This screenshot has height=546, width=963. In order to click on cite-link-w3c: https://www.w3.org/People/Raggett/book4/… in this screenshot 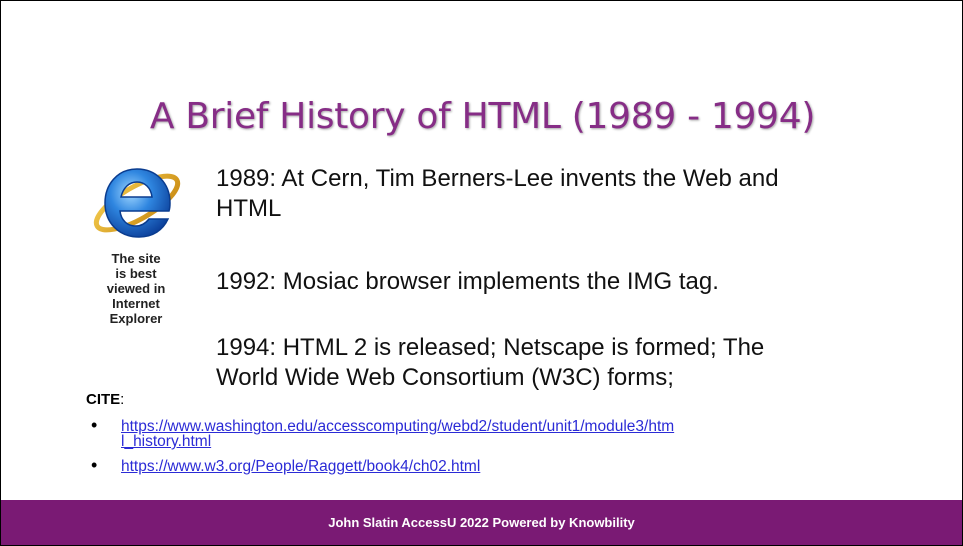, I will do `click(300, 466)`.